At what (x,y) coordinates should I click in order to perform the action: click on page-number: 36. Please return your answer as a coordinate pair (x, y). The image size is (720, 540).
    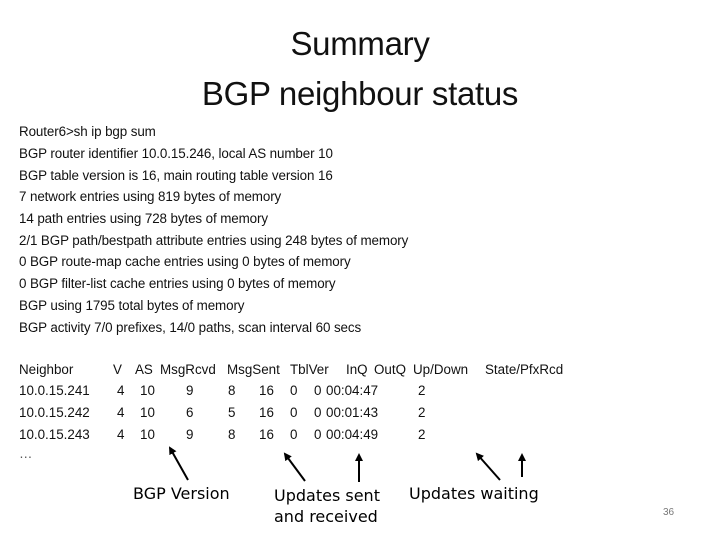
    Looking at the image, I should click on (669, 512).